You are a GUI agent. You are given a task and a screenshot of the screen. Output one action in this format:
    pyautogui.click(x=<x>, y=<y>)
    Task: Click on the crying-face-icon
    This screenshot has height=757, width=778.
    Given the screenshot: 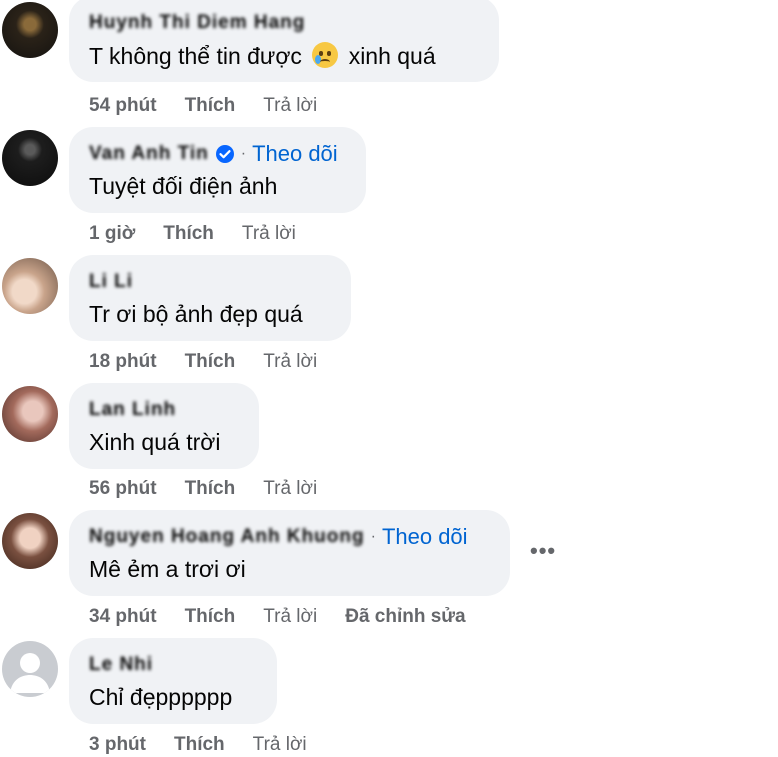 What is the action you would take?
    pyautogui.click(x=325, y=55)
    